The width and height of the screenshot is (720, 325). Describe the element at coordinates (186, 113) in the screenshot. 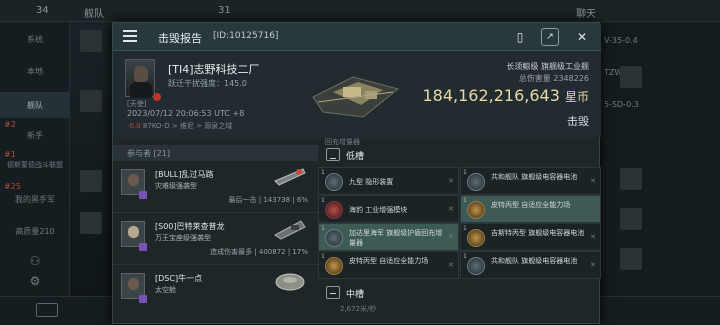

I see `kill-time: 2023/07/12 20:06:53 UTC +8` at that location.